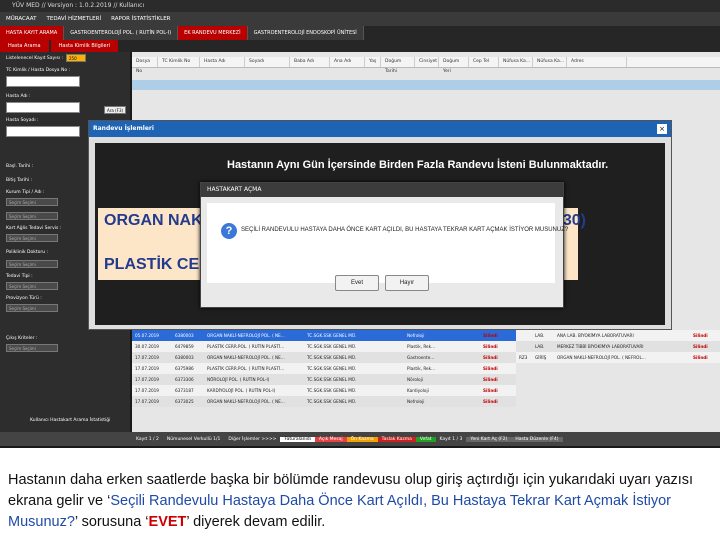 The image size is (720, 540). I want to click on search-button: Ara (F3), so click(115, 110).